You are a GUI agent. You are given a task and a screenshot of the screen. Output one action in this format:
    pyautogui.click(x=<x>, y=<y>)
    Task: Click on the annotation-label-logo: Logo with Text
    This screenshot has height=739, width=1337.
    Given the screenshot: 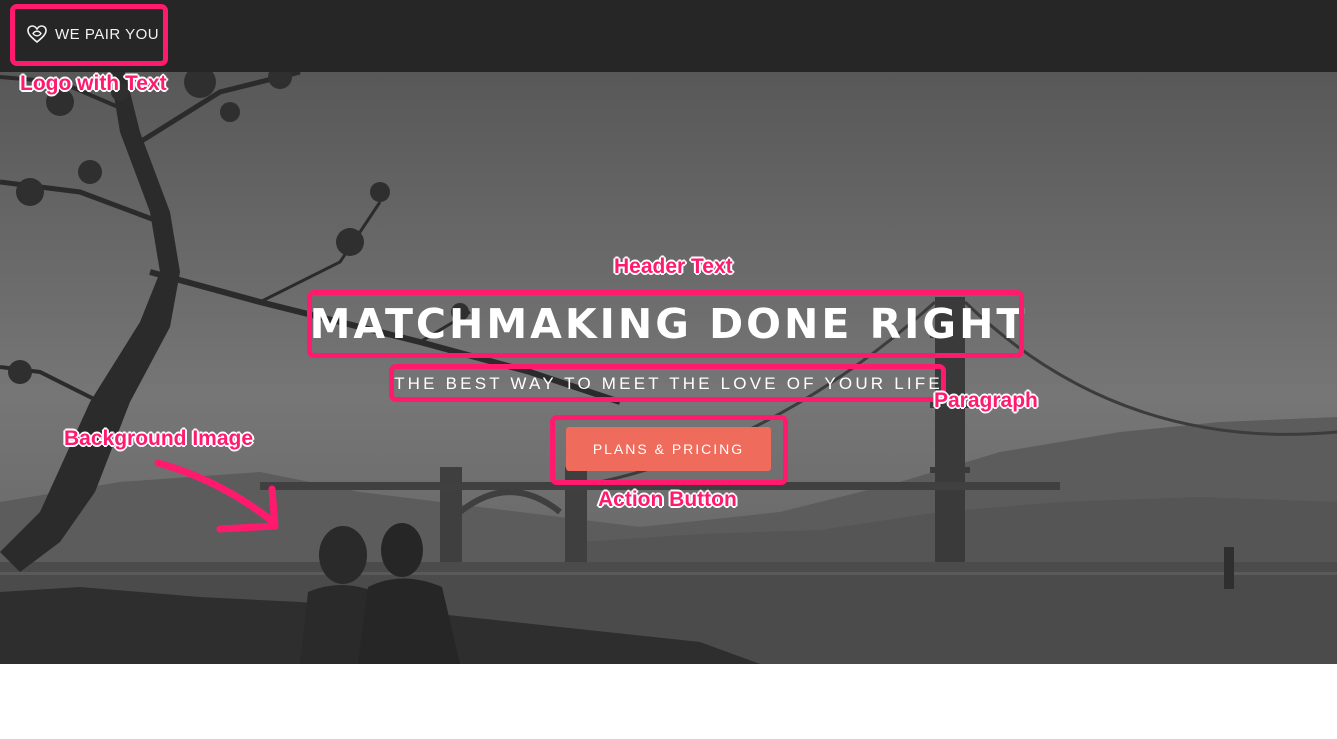 What is the action you would take?
    pyautogui.click(x=93, y=83)
    